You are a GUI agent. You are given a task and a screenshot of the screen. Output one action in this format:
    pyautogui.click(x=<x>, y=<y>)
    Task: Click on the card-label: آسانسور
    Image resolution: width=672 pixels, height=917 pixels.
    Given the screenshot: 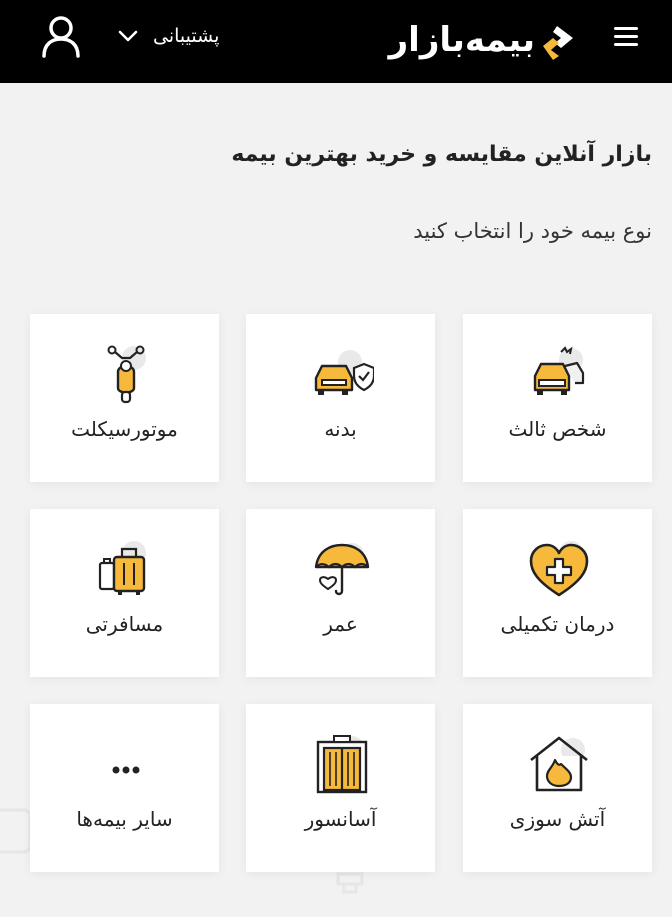 What is the action you would take?
    pyautogui.click(x=340, y=819)
    